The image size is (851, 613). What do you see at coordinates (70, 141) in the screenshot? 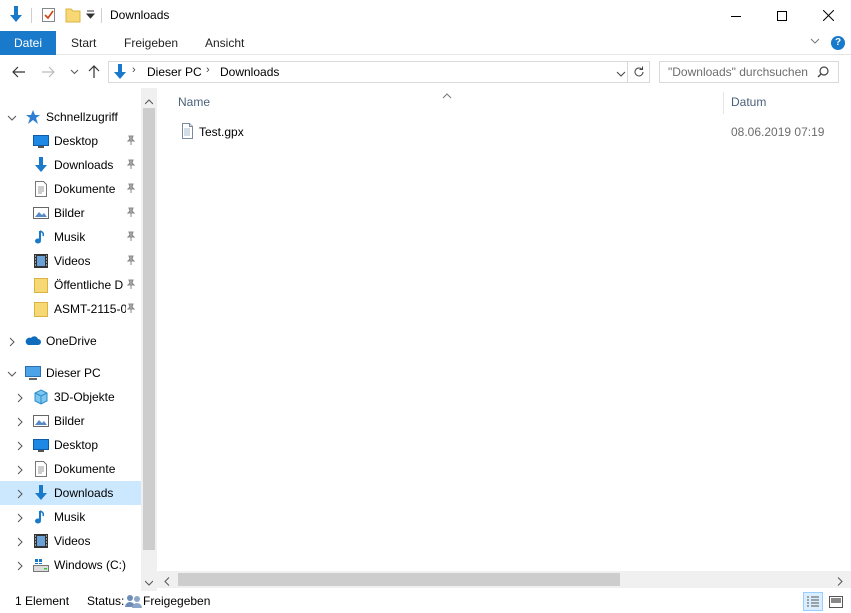
I see `sidebar-item-desktop: Desktop` at bounding box center [70, 141].